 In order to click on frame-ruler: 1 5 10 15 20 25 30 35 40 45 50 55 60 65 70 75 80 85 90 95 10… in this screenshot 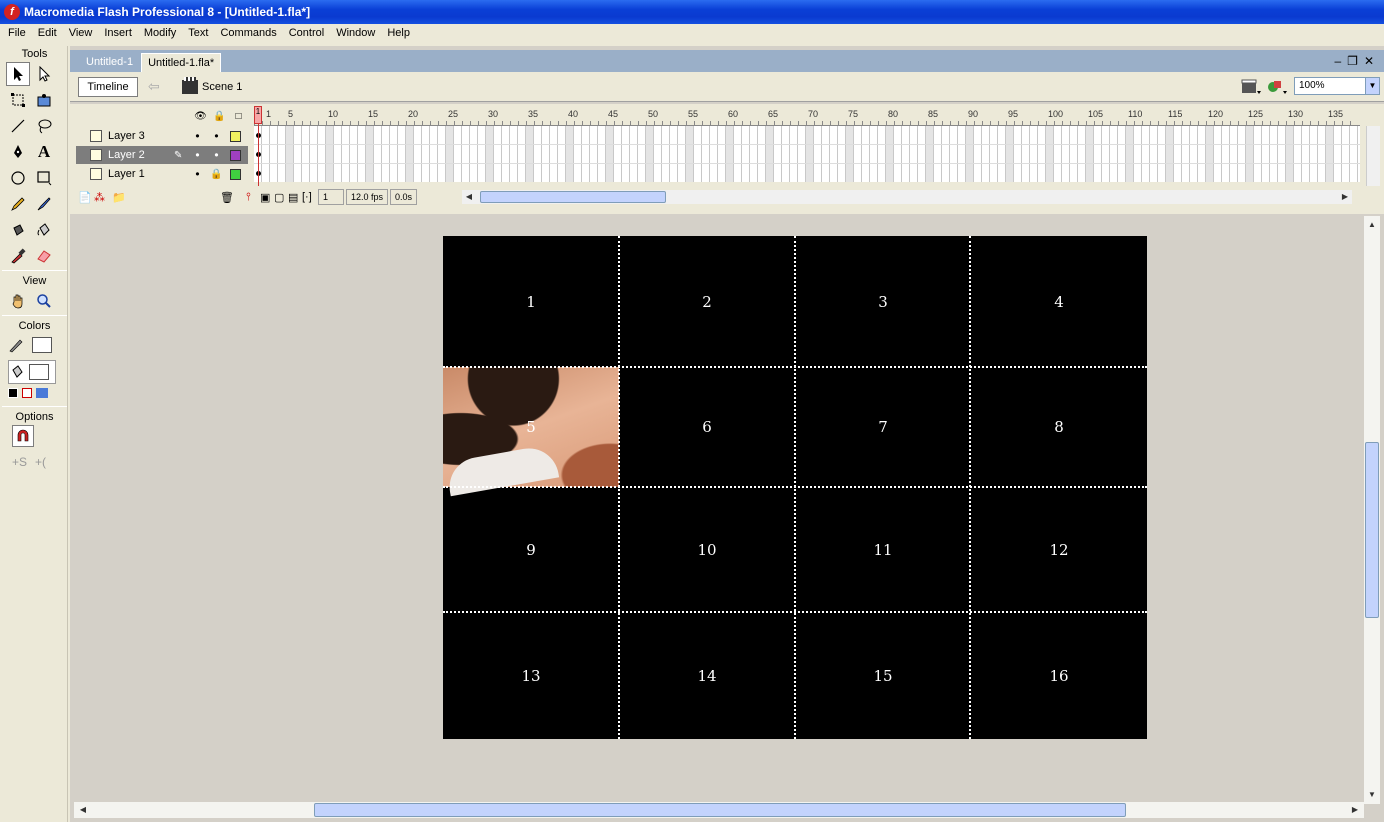, I will do `click(807, 116)`.